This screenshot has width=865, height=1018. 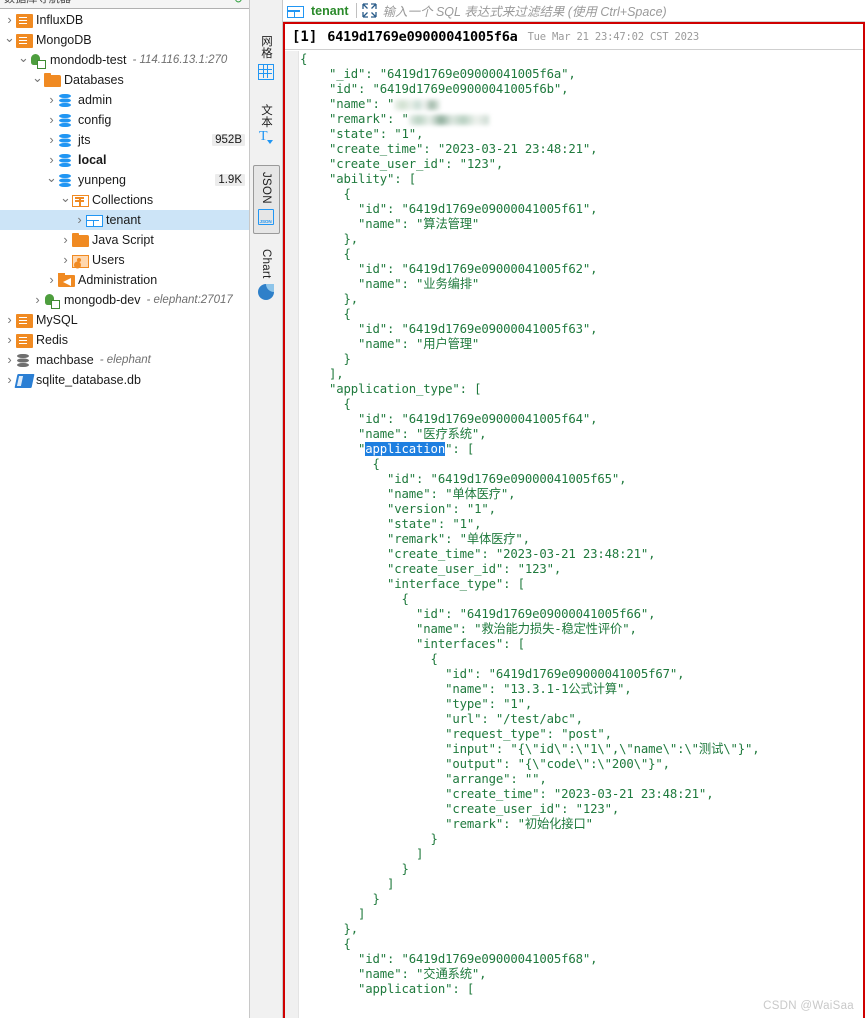 What do you see at coordinates (405, 449) in the screenshot?
I see `selected-token: application` at bounding box center [405, 449].